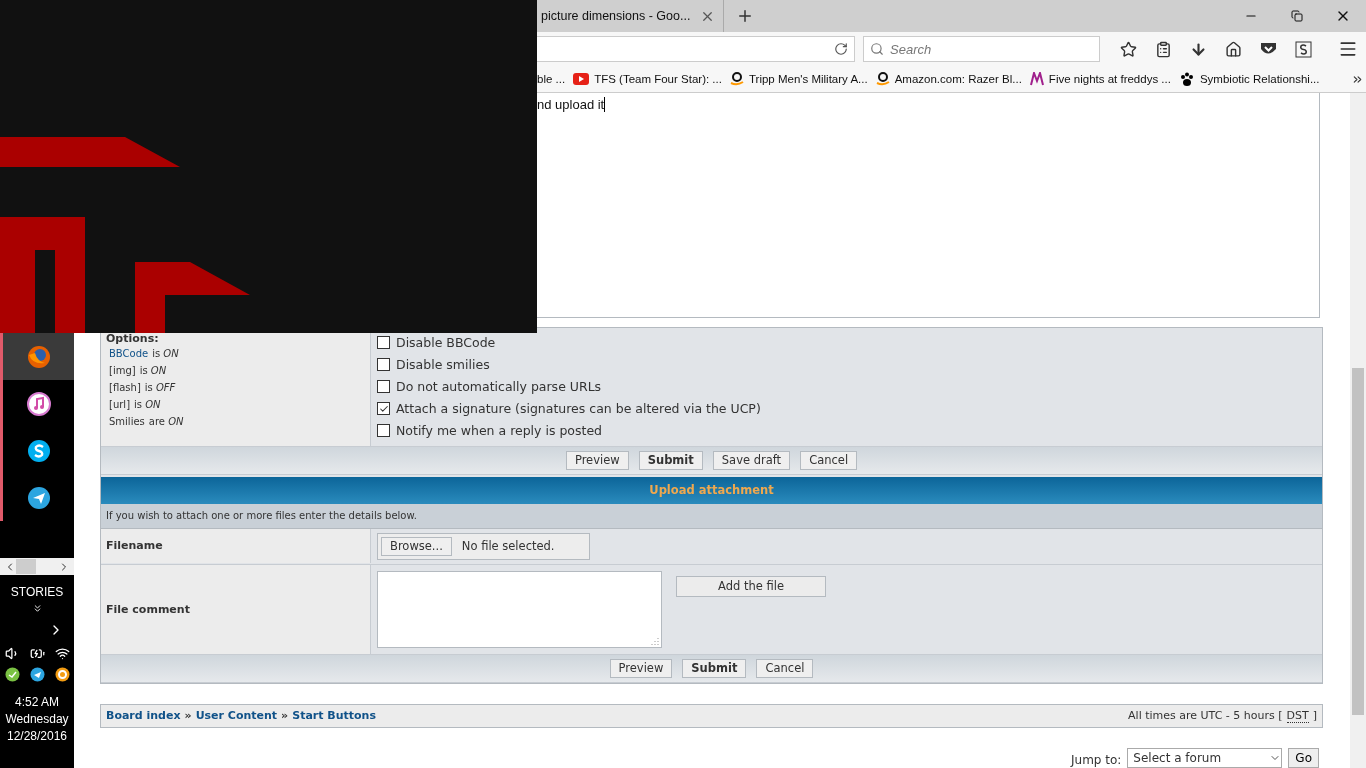 The image size is (1366, 768). I want to click on field-label: File comment, so click(148, 609).